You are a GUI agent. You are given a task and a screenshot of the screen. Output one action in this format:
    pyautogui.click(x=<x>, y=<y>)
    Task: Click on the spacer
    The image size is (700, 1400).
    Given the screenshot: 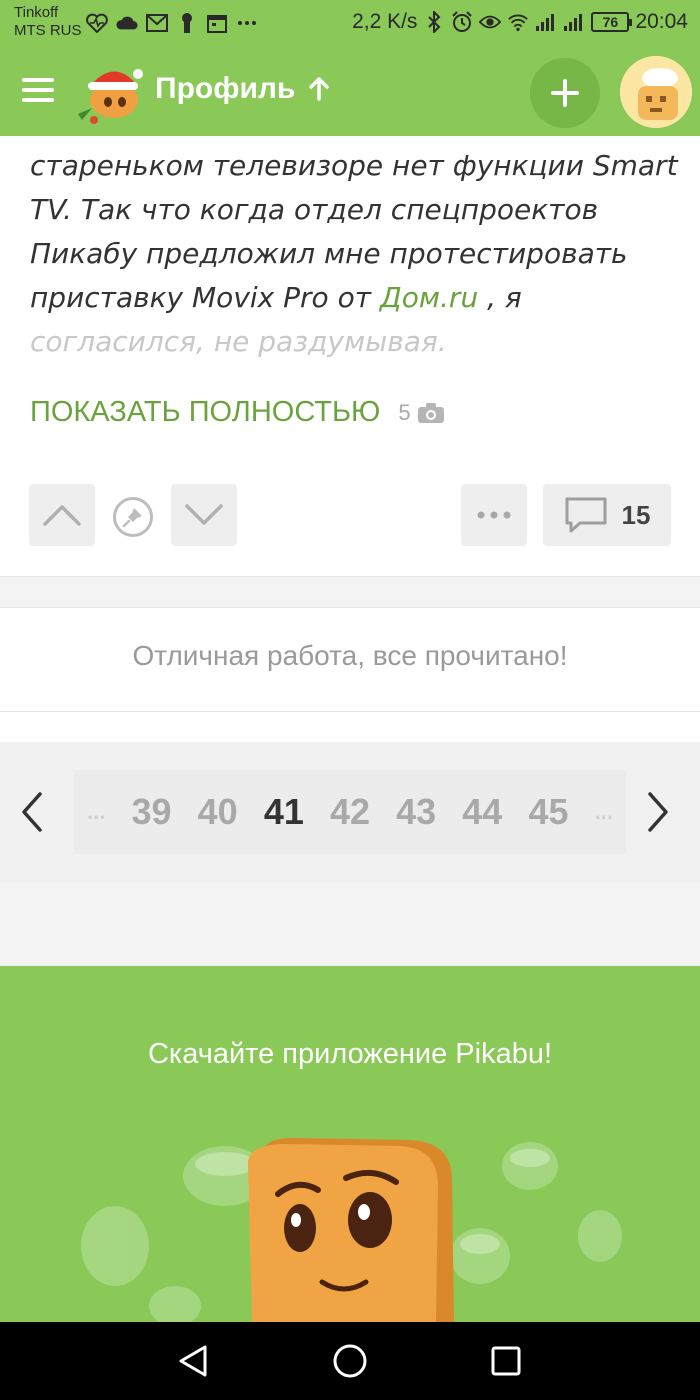 What is the action you would take?
    pyautogui.click(x=350, y=924)
    